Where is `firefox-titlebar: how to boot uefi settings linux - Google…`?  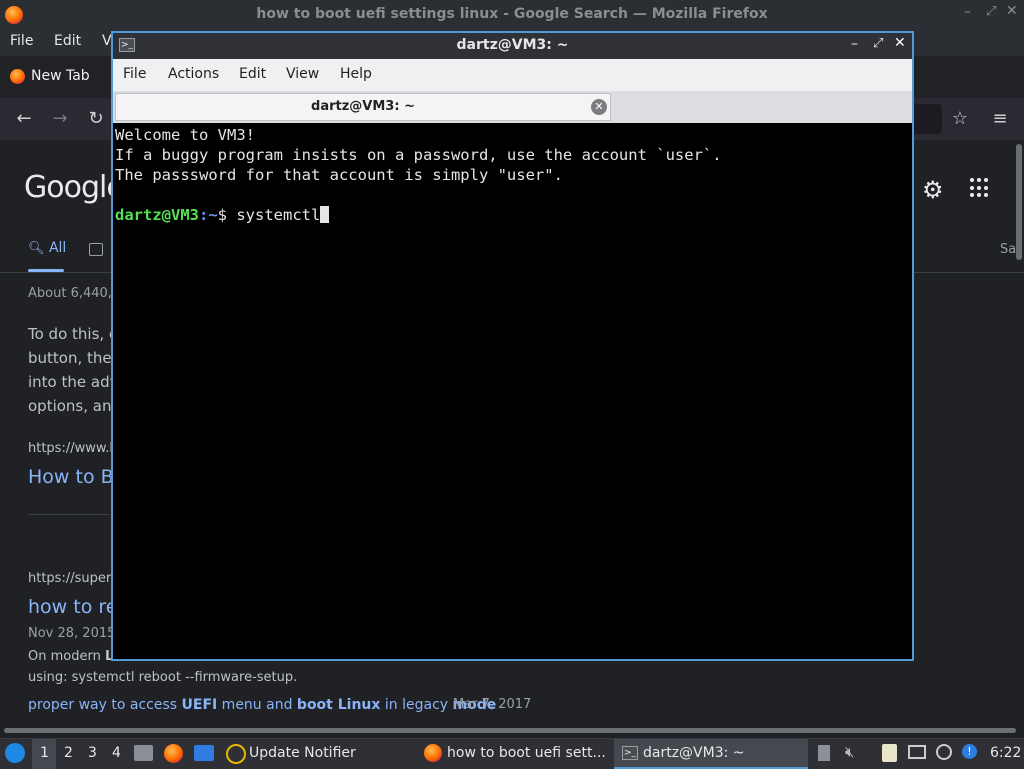 firefox-titlebar: how to boot uefi settings linux - Google… is located at coordinates (512, 15).